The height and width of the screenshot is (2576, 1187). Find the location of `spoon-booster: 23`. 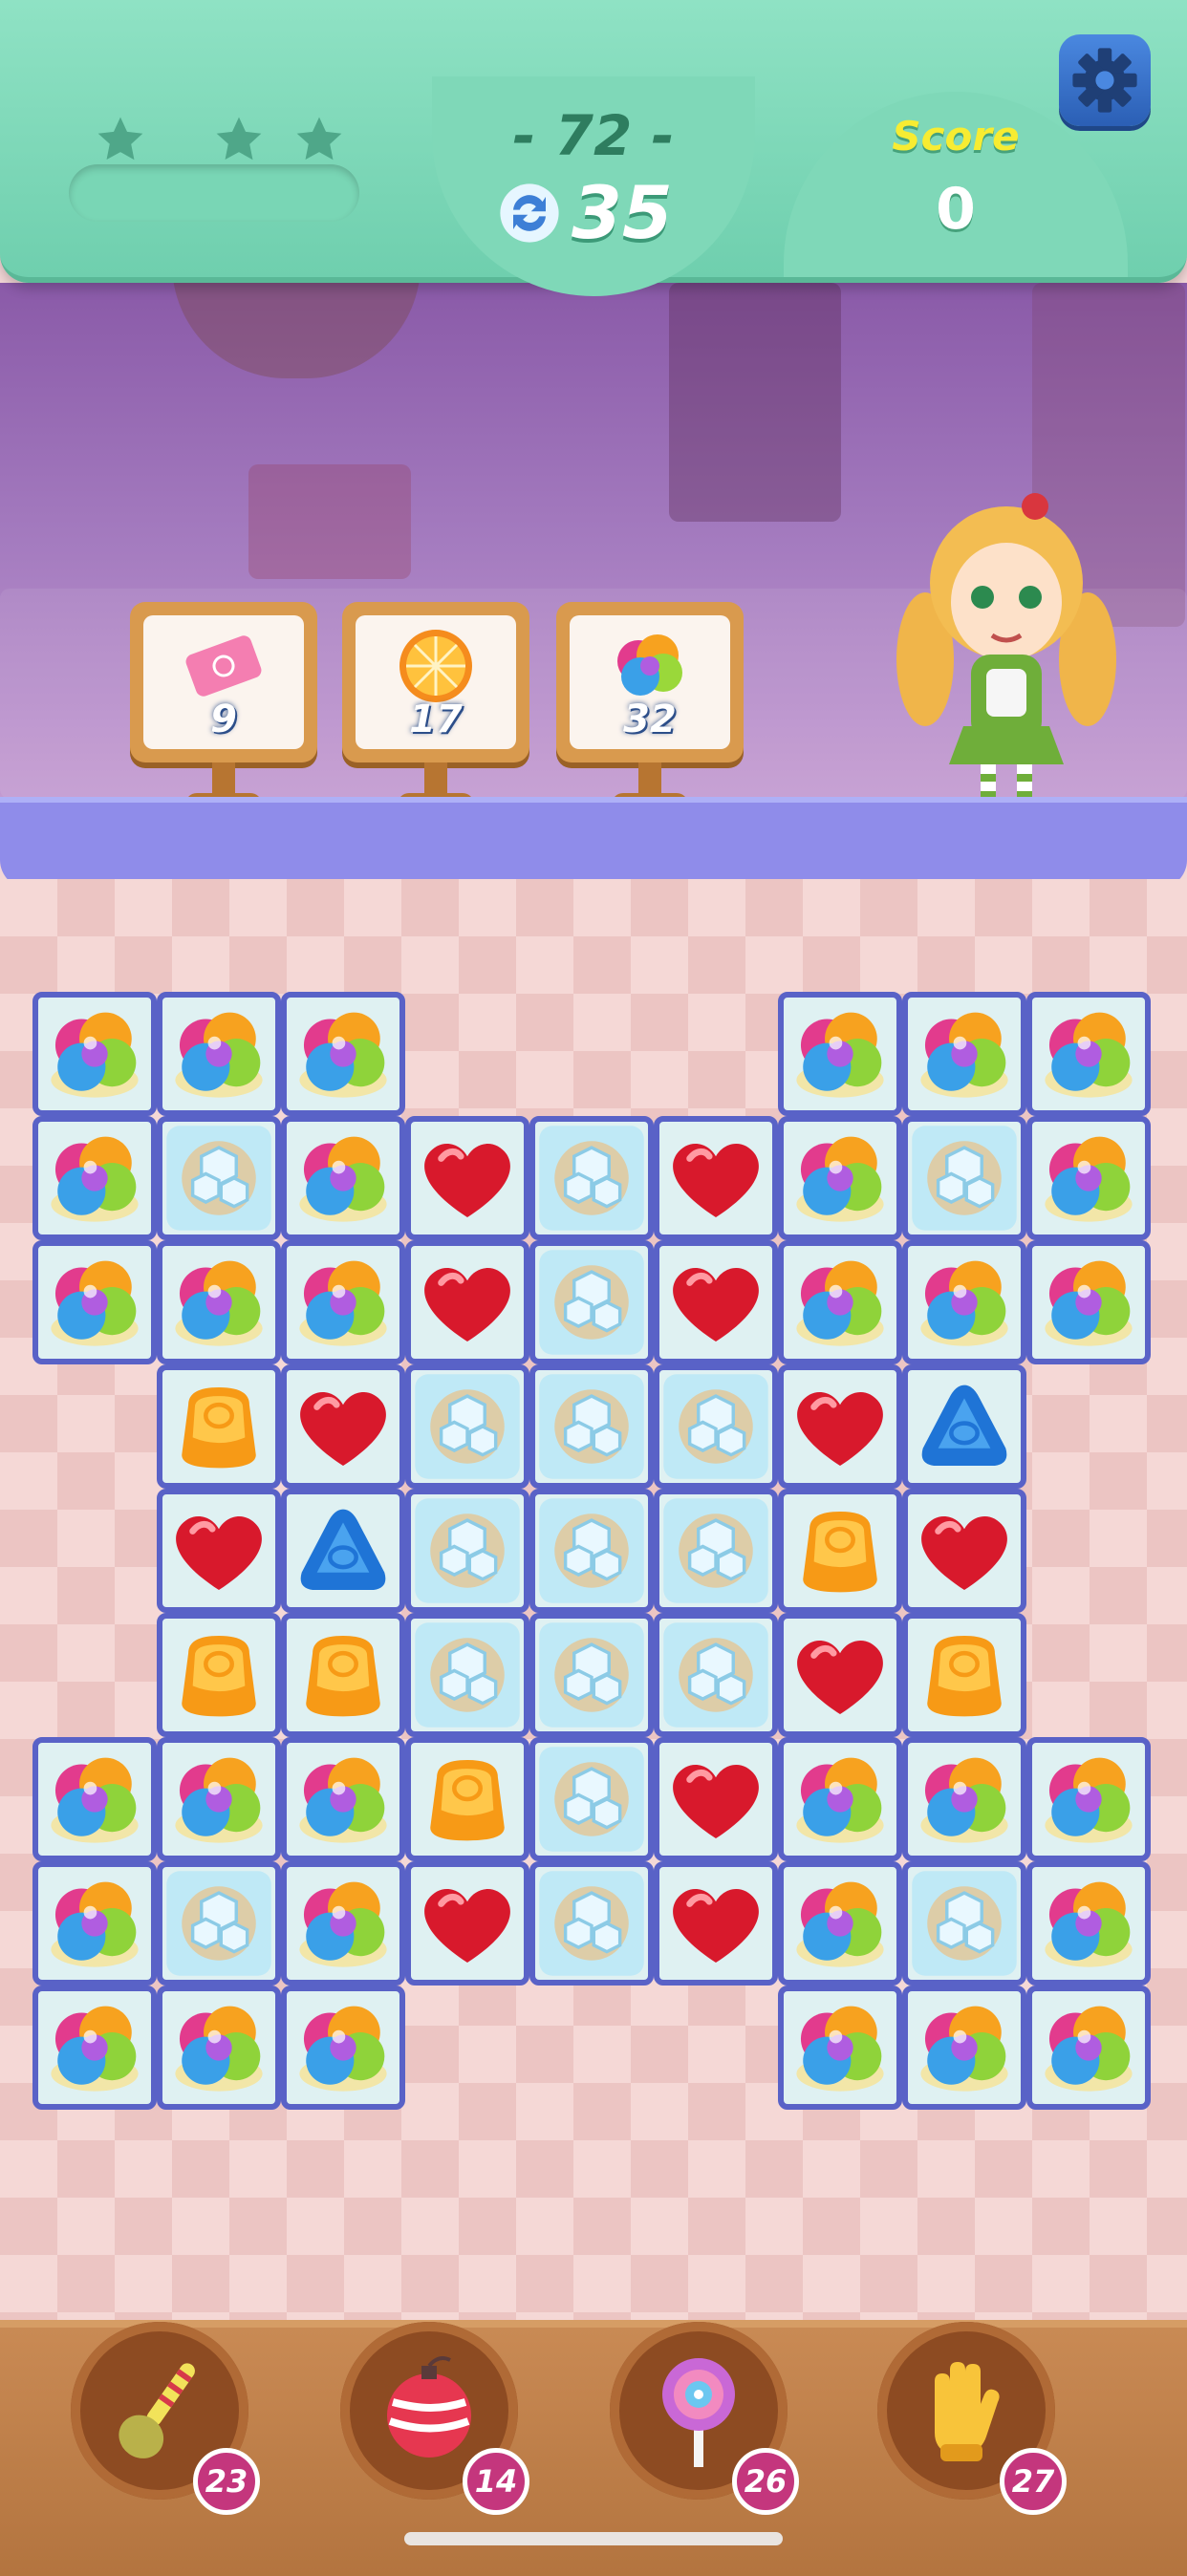

spoon-booster: 23 is located at coordinates (165, 2417).